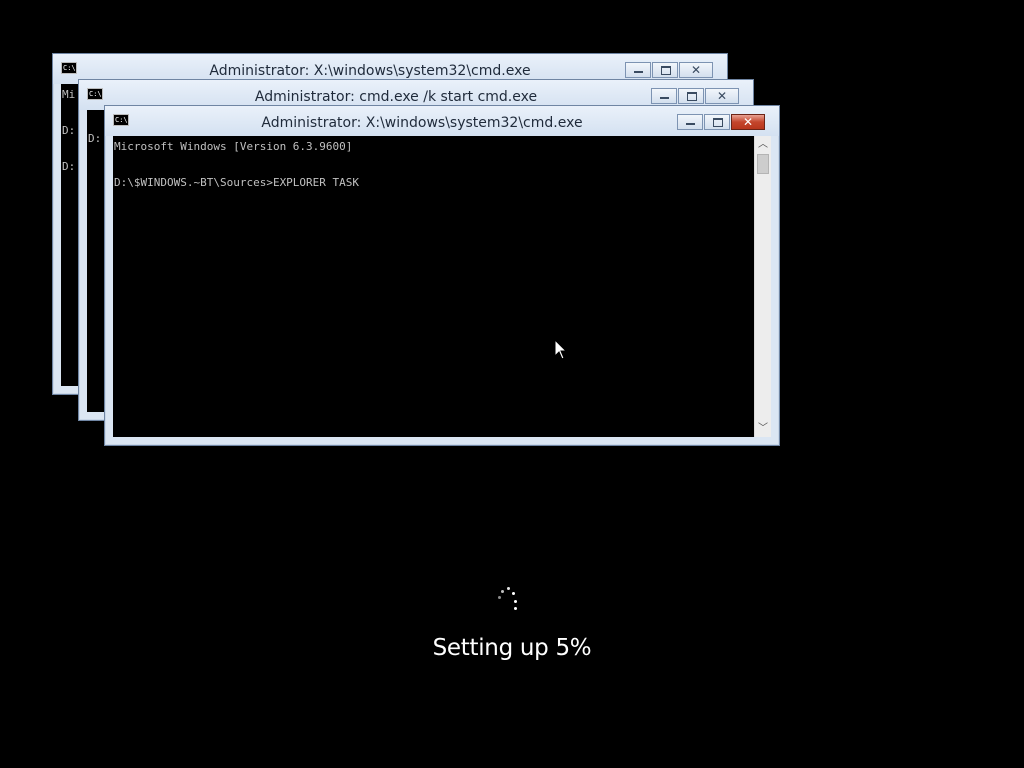 Image resolution: width=1024 pixels, height=768 pixels. Describe the element at coordinates (762, 286) in the screenshot. I see `vertical-scrollbar: ︿ ﹀` at that location.